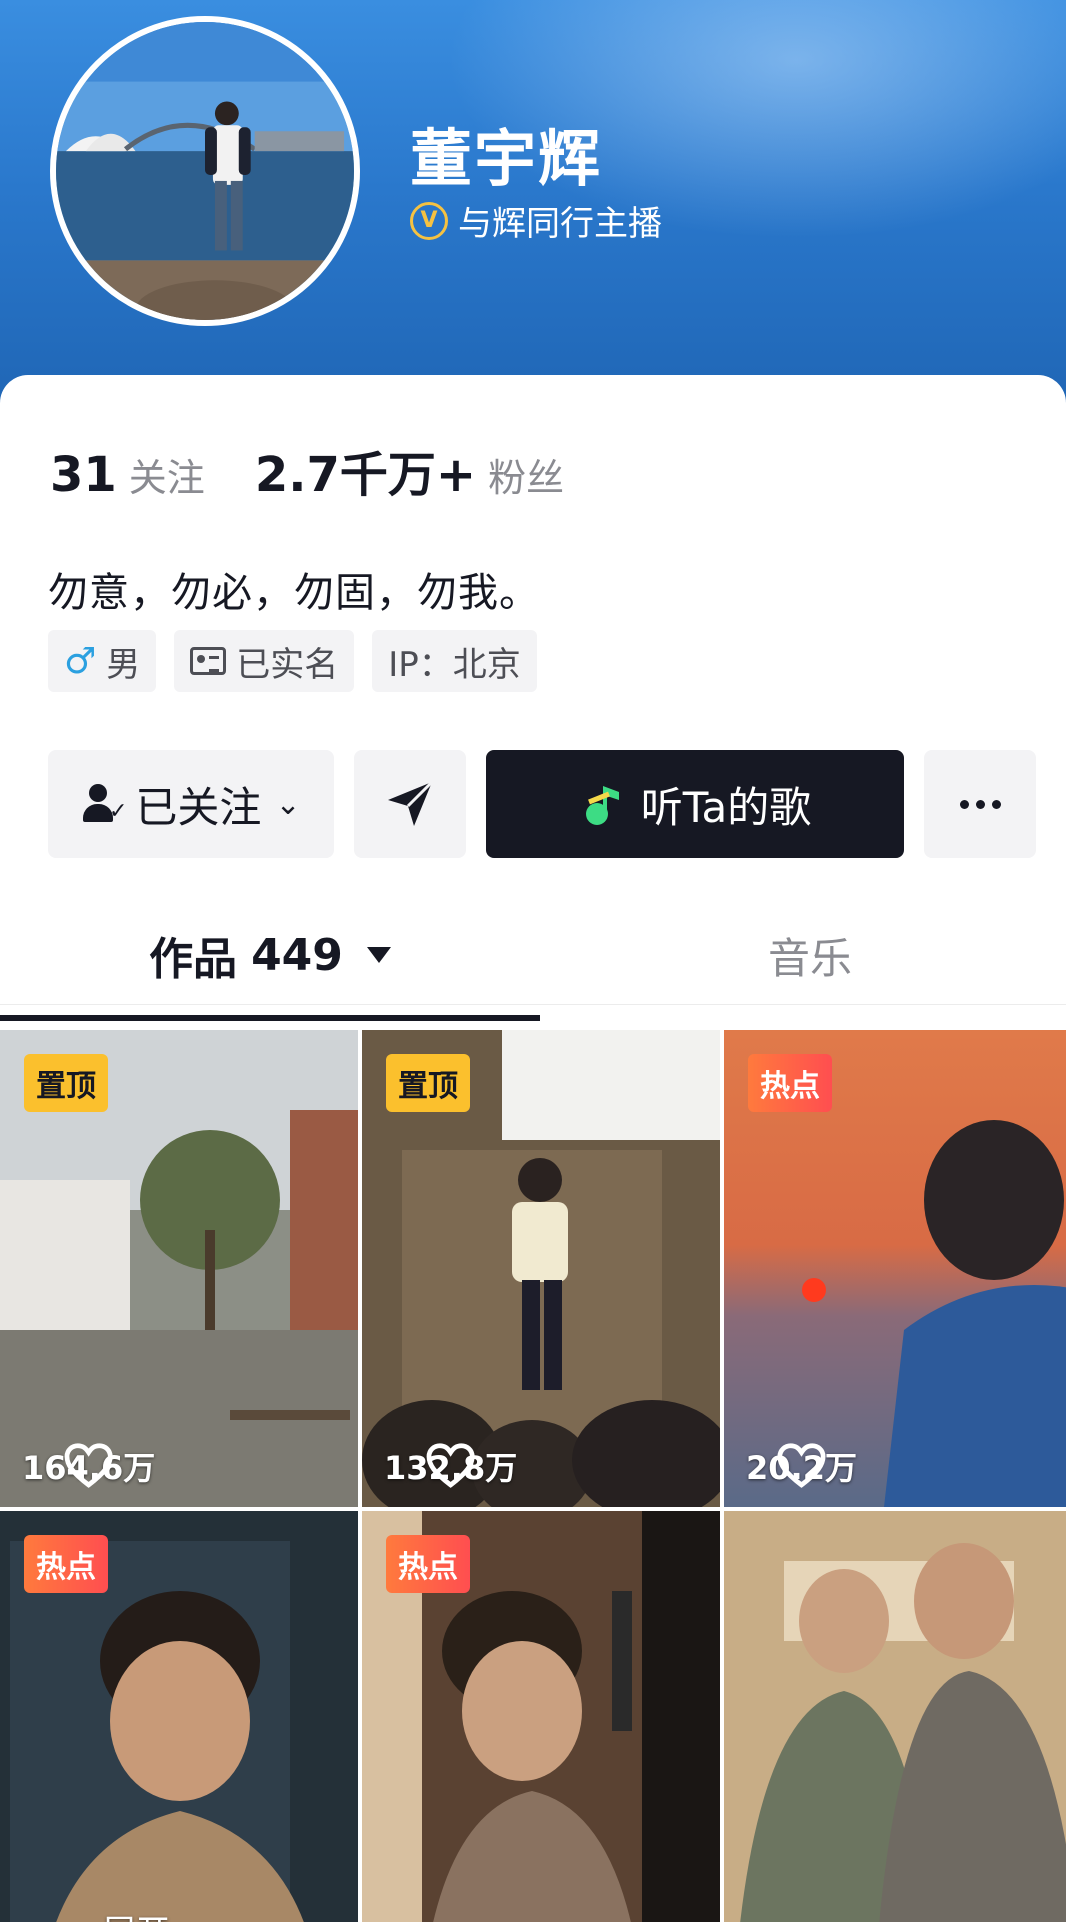 The height and width of the screenshot is (1922, 1066). What do you see at coordinates (809, 958) in the screenshot?
I see `tab-music-label: 音乐` at bounding box center [809, 958].